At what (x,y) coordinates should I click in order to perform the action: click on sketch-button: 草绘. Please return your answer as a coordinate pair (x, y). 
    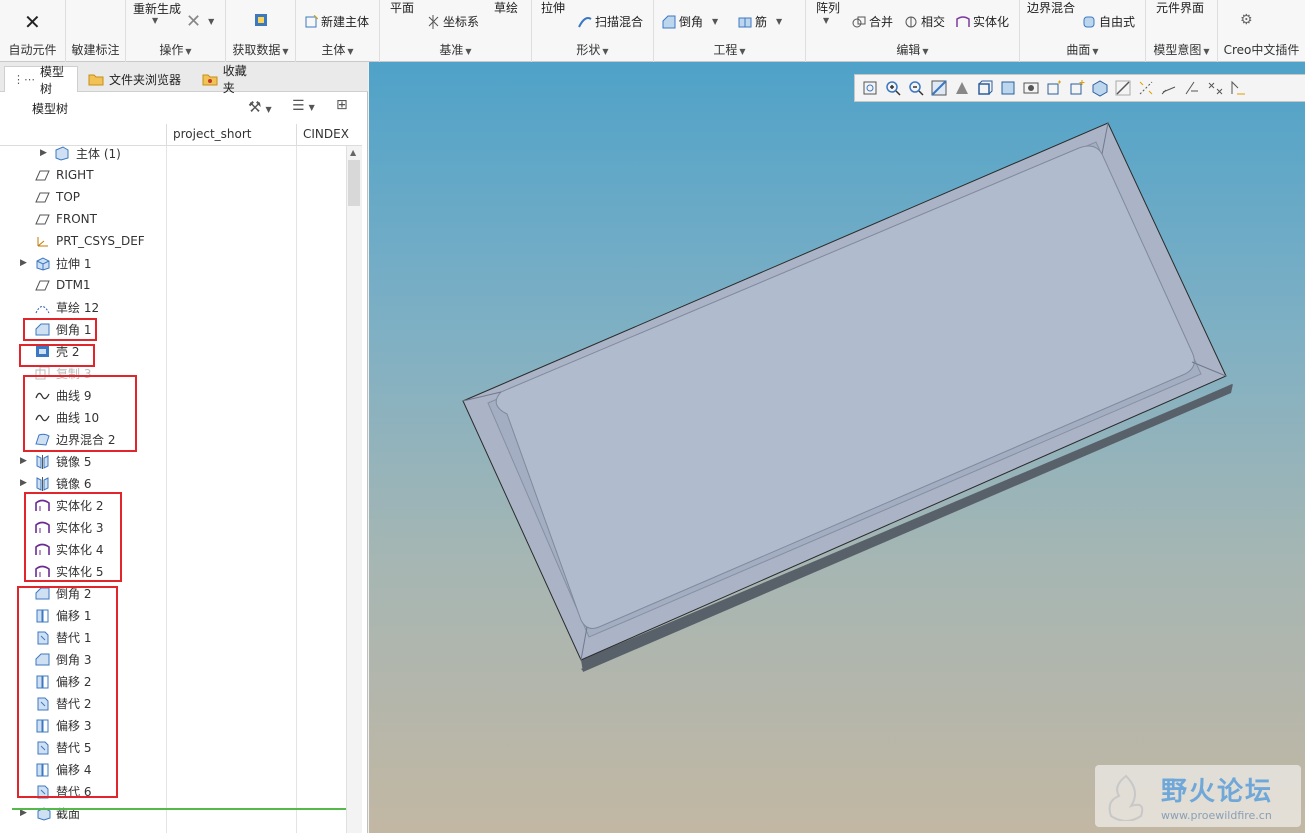
    Looking at the image, I should click on (506, 8).